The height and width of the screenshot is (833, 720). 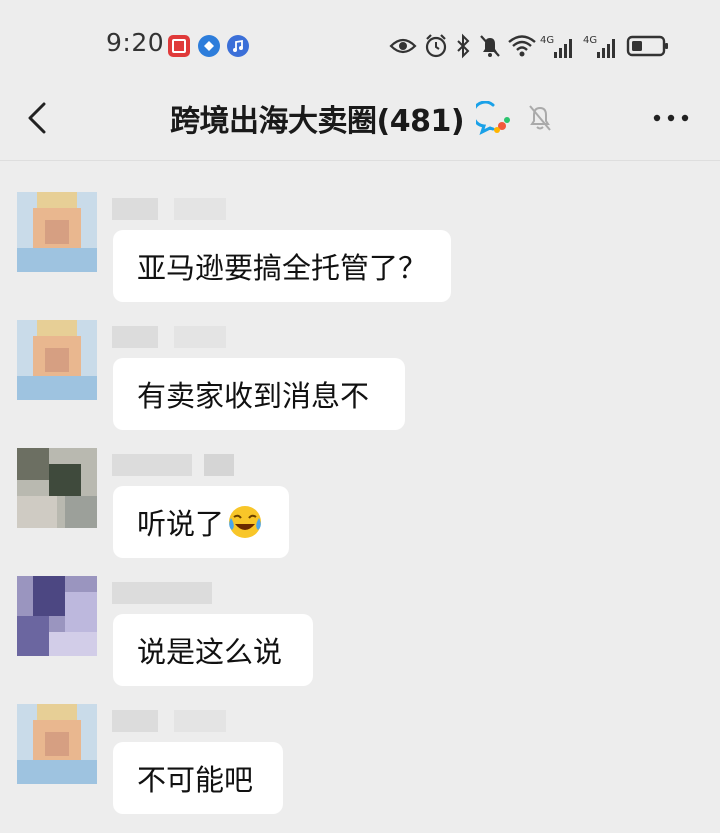 I want to click on crying-laughing-emoji, so click(x=245, y=522).